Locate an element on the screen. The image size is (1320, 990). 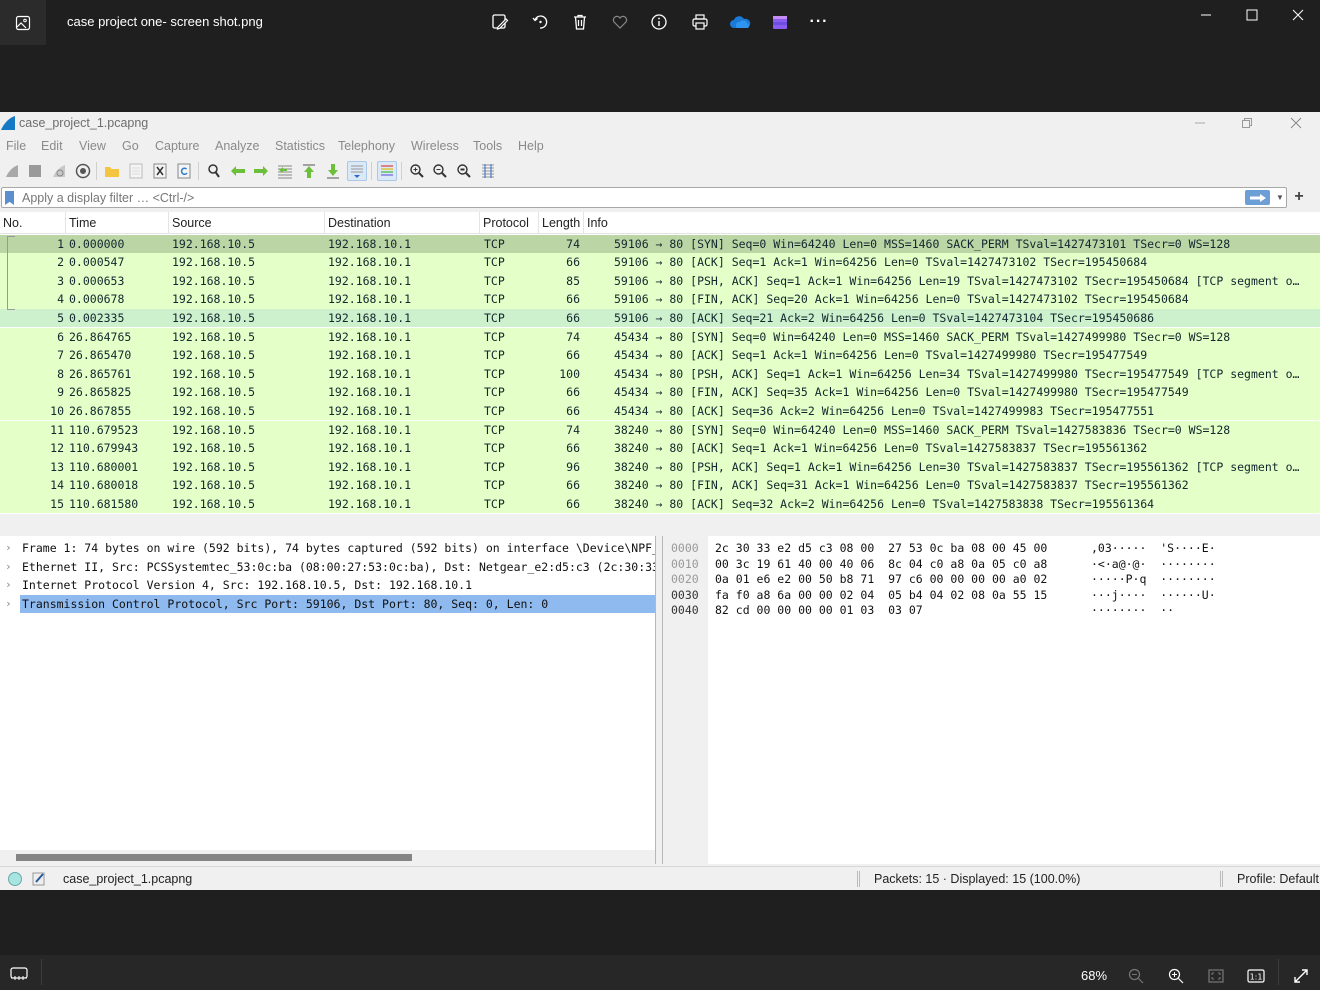
save-file-icon is located at coordinates (136, 171).